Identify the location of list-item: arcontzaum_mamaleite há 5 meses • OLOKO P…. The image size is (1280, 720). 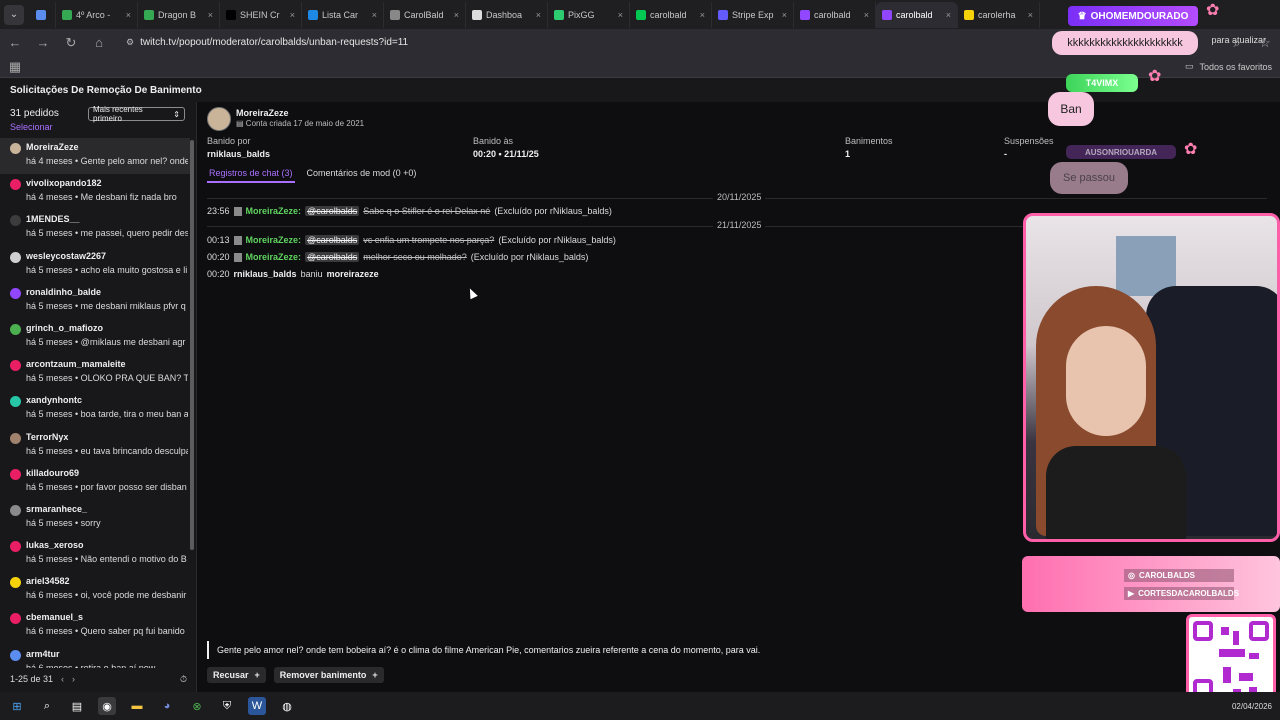
(95, 373).